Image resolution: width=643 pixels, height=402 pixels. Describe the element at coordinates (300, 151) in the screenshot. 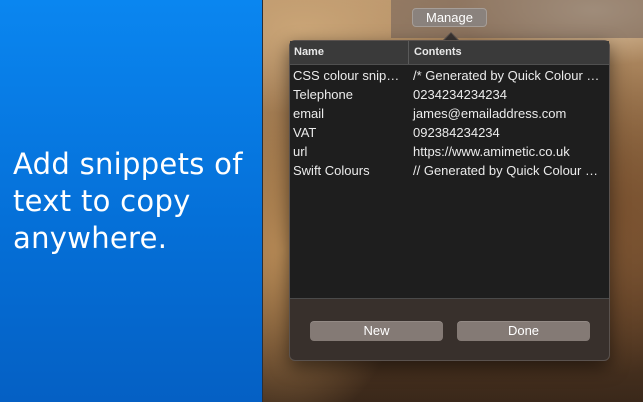

I see `row-name-cell: url` at that location.